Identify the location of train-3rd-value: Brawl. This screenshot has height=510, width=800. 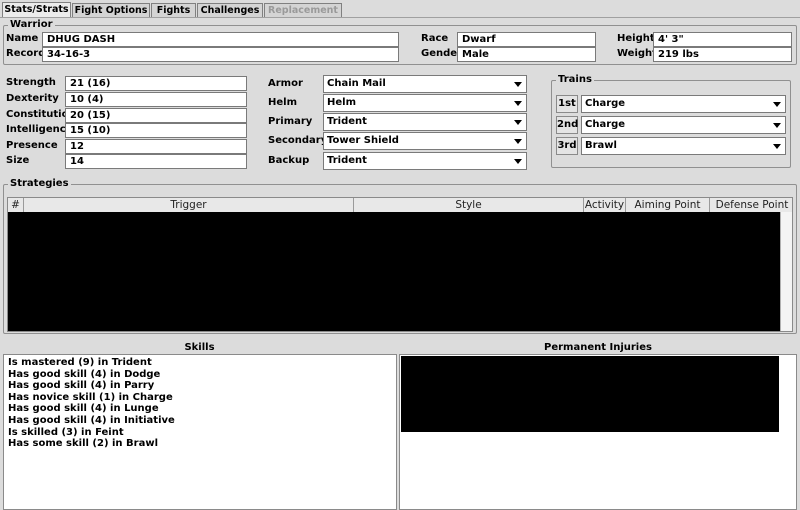
(601, 145).